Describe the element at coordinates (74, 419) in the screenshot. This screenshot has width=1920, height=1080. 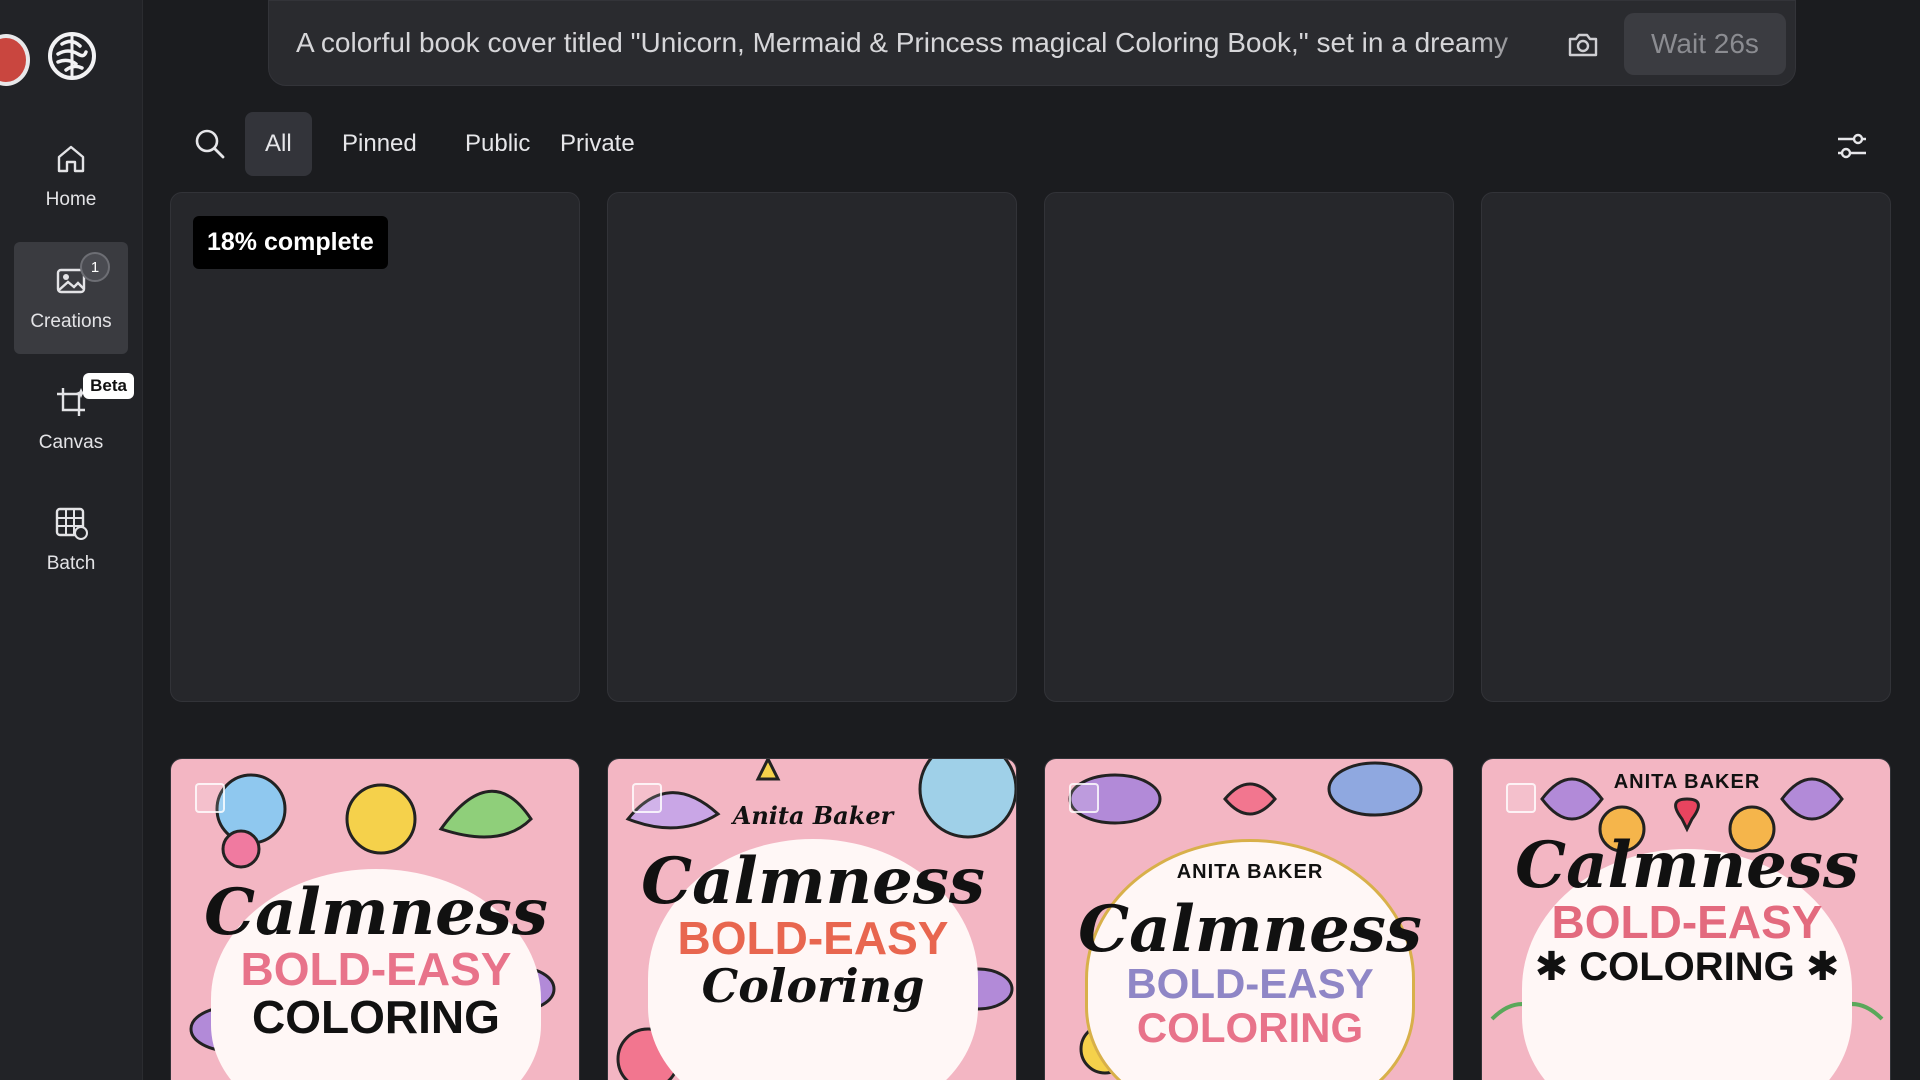
I see `sidebar-item-canvas: Canvas Beta` at that location.